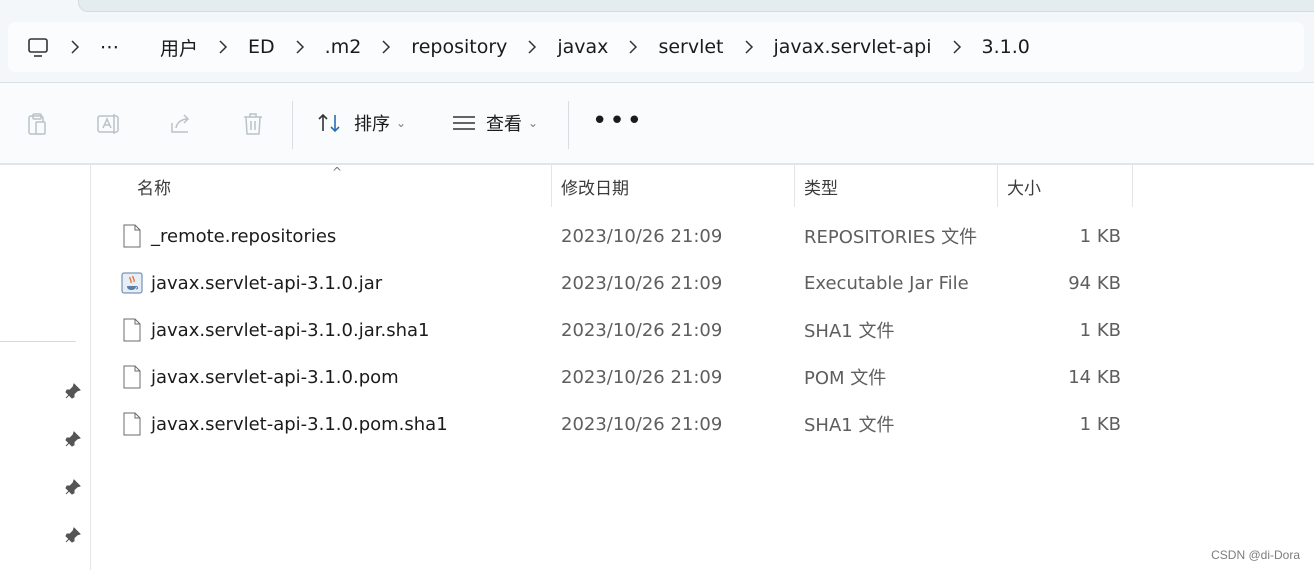  What do you see at coordinates (1006, 47) in the screenshot?
I see `breadcrumb-item-version: 3.1.0` at bounding box center [1006, 47].